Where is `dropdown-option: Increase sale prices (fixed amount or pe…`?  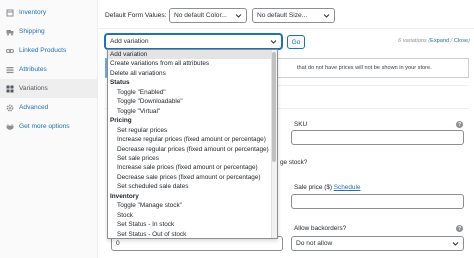
dropdown-option: Increase sale prices (fixed amount or pe… is located at coordinates (192, 167).